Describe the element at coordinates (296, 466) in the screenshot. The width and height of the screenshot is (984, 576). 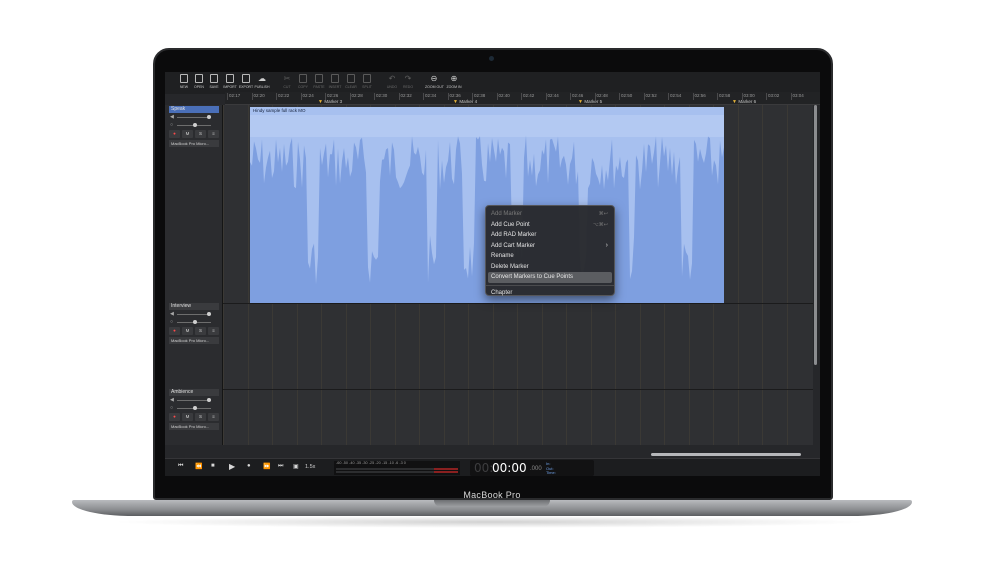
I see `loop-icon: ▣` at that location.